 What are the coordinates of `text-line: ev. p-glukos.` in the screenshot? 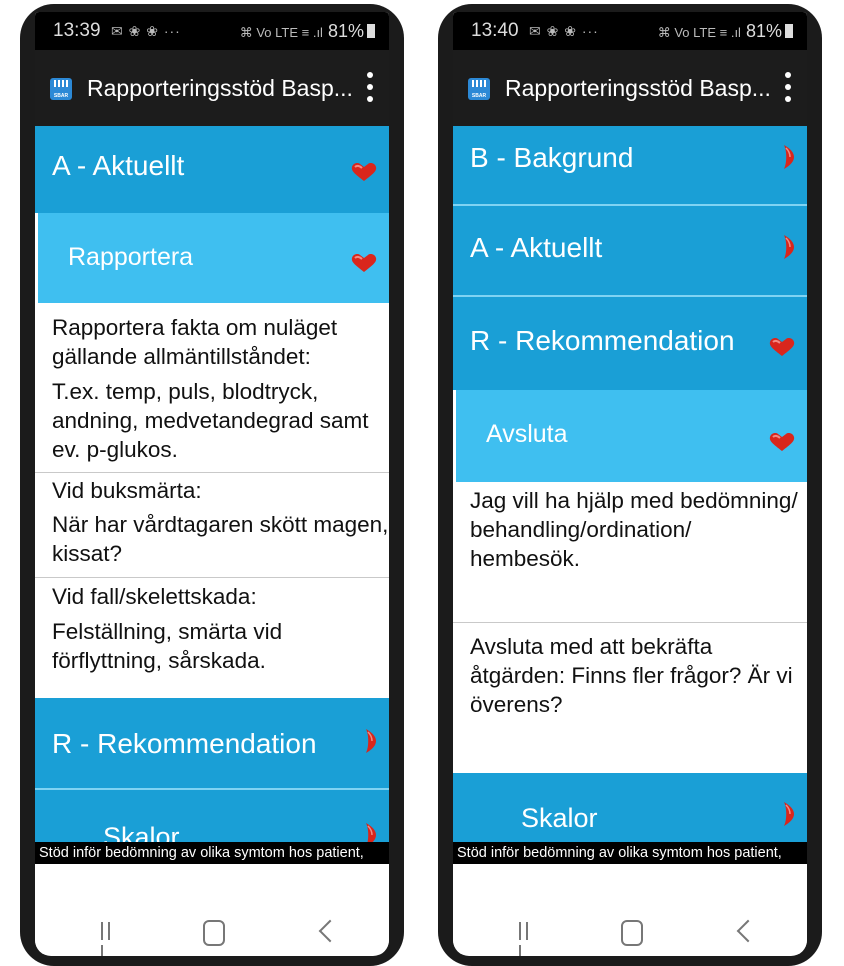 It's located at (115, 449).